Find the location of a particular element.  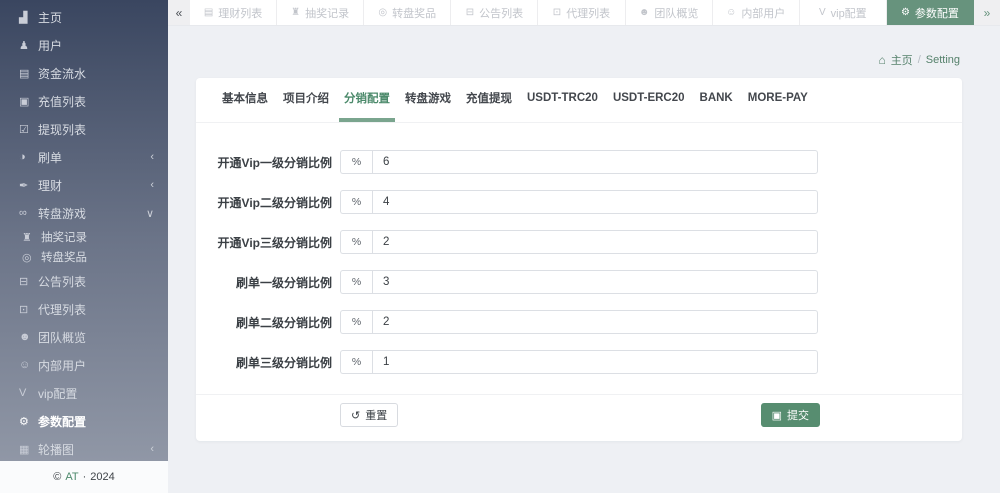

tabs-scroll-right-button: » is located at coordinates (986, 12).